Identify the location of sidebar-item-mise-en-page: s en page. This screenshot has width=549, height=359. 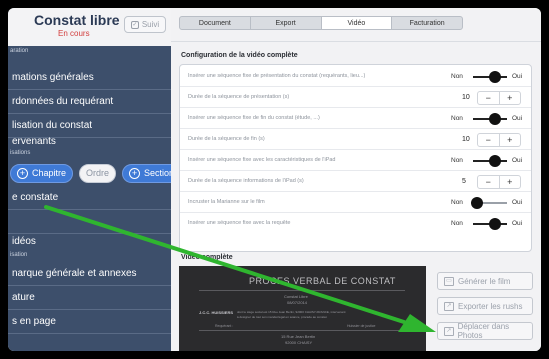
(89, 322).